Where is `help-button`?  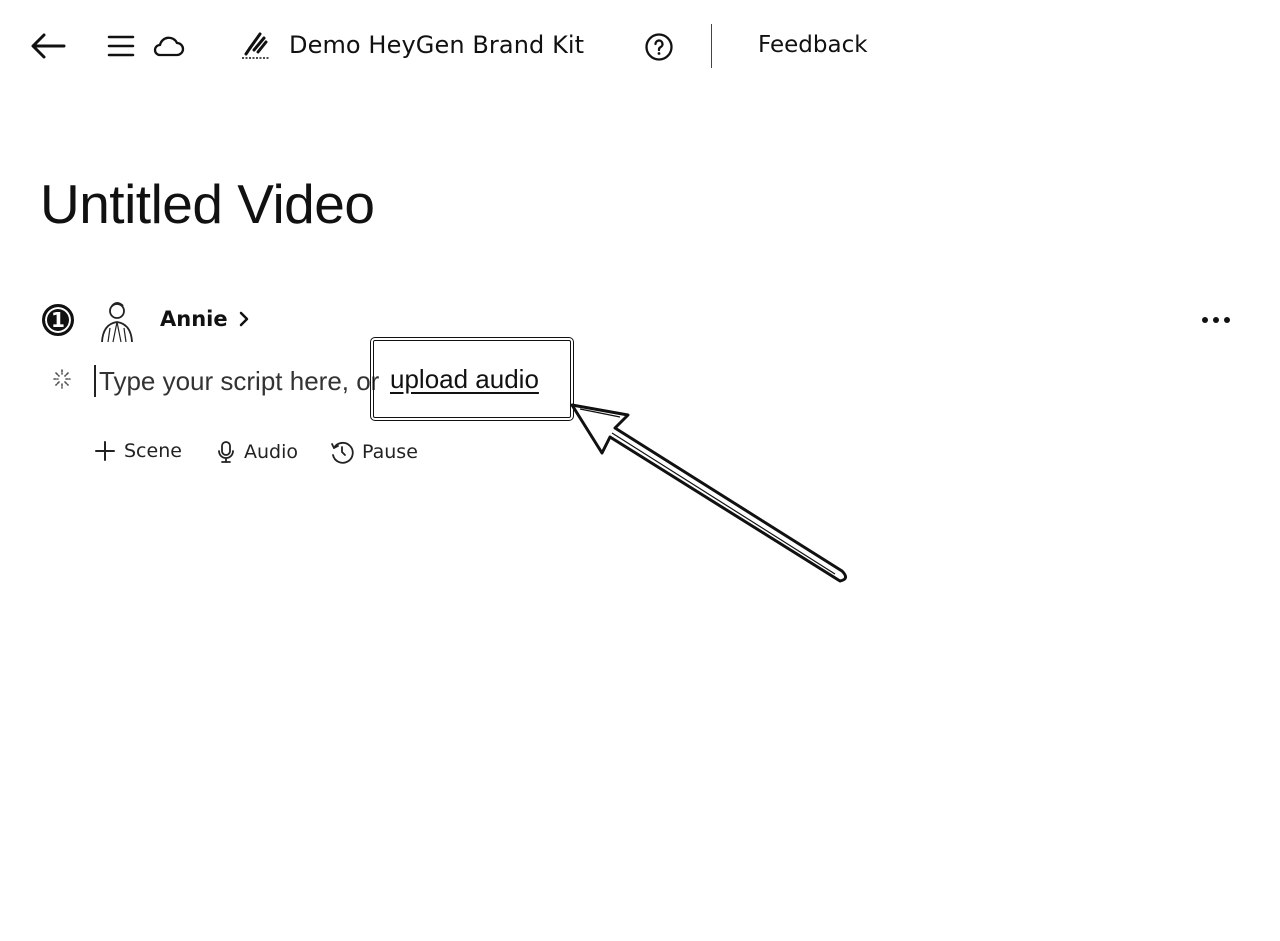
help-button is located at coordinates (659, 47).